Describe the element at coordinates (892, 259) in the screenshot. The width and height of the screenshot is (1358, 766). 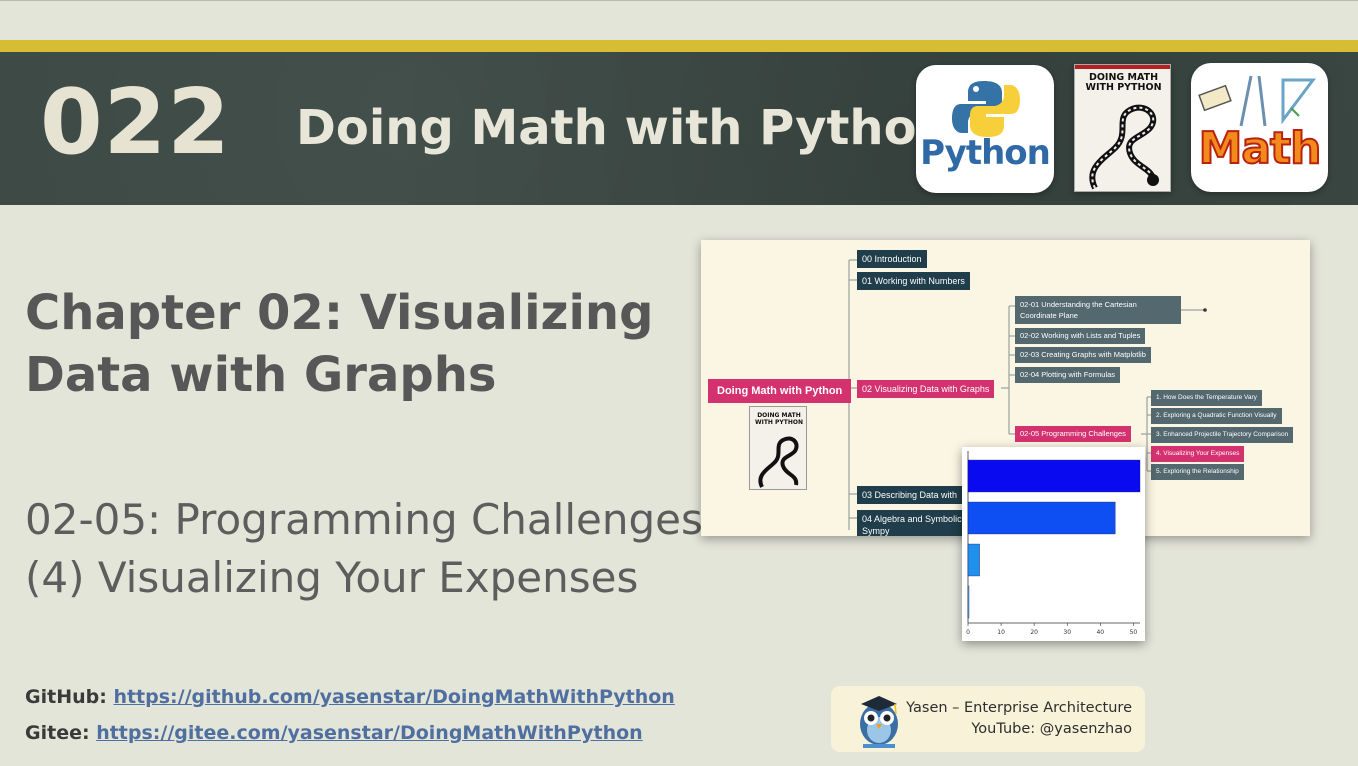
I see `mindmap-chapter: 00 Introduction` at that location.